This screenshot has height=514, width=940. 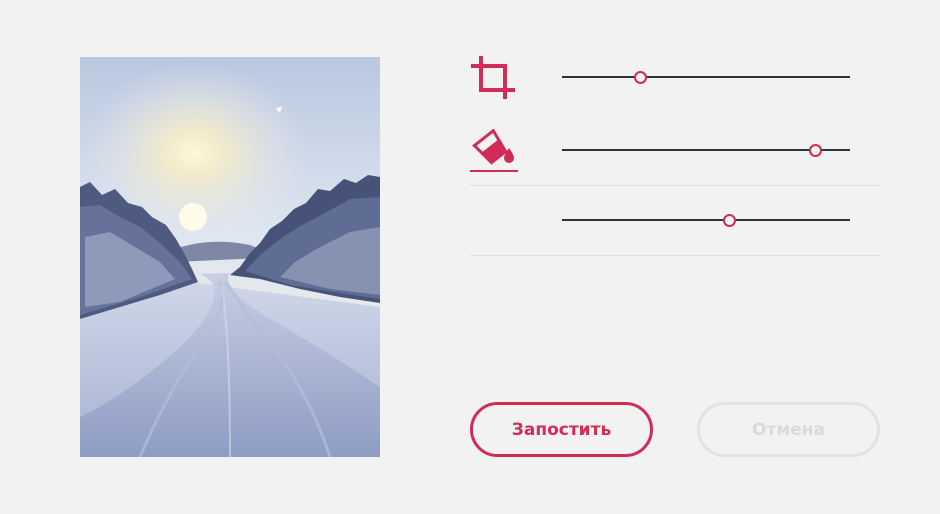 I want to click on crop-slider, so click(x=706, y=77).